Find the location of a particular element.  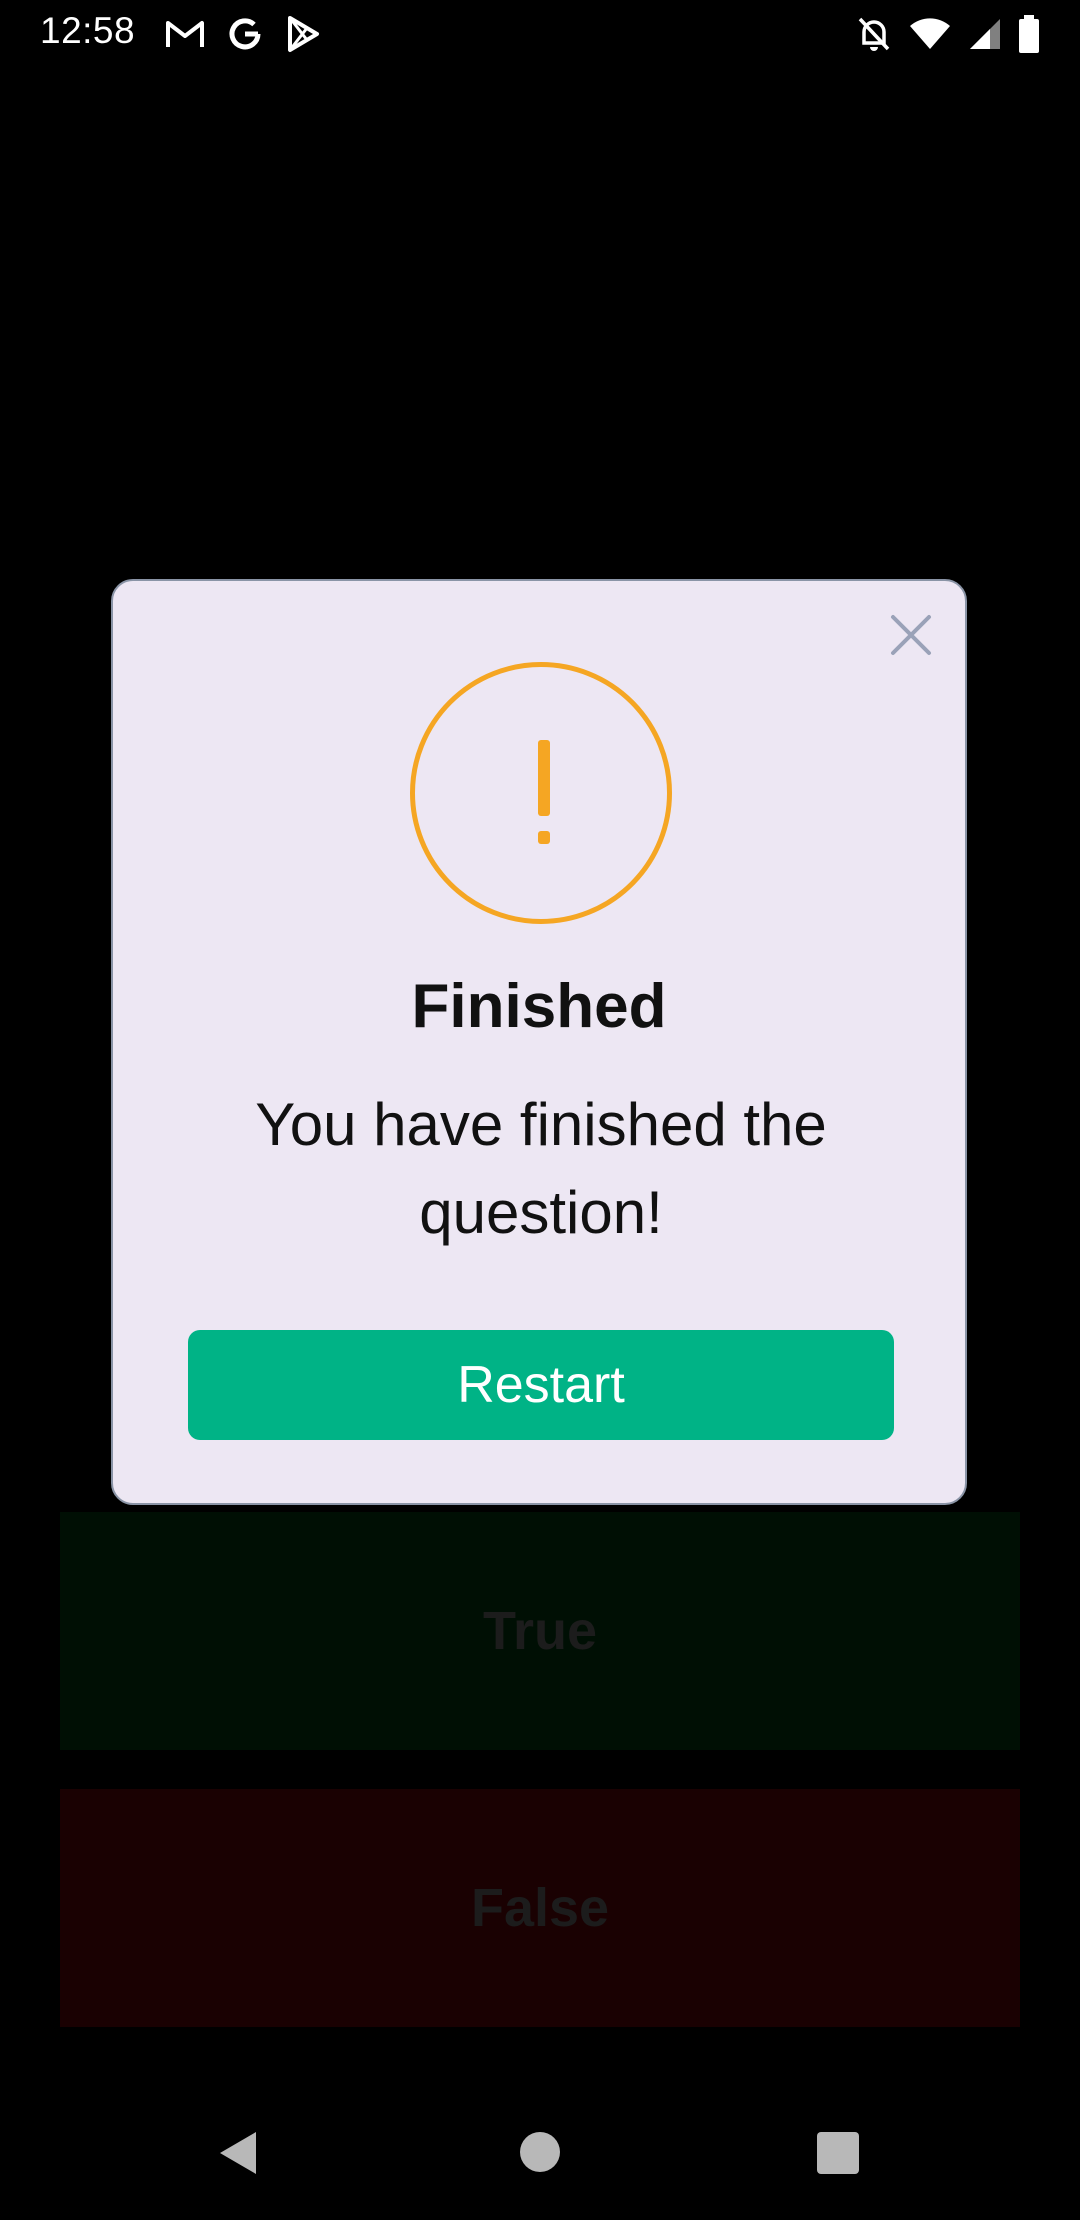

false-button-label: False is located at coordinates (540, 1908).